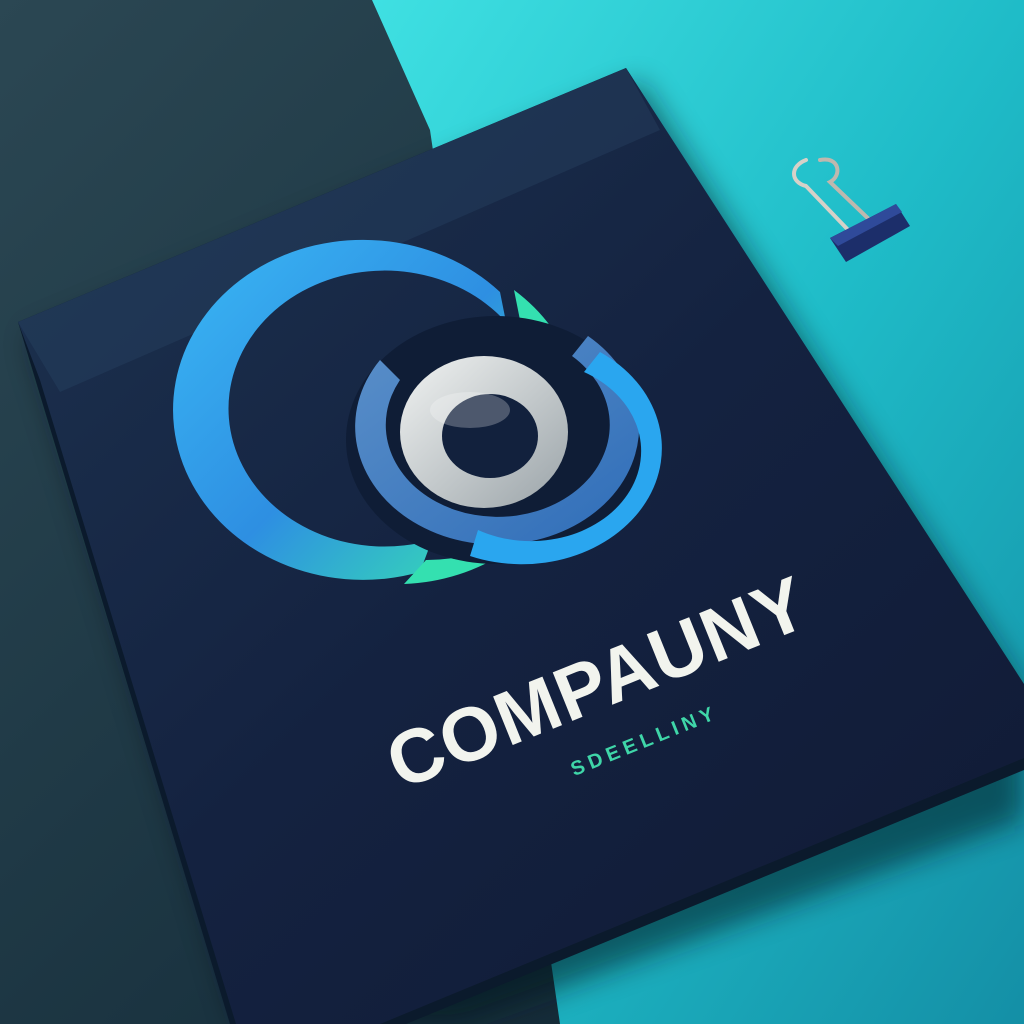 The image size is (1024, 1024). What do you see at coordinates (470, 410) in the screenshot?
I see `inner-ring-shine` at bounding box center [470, 410].